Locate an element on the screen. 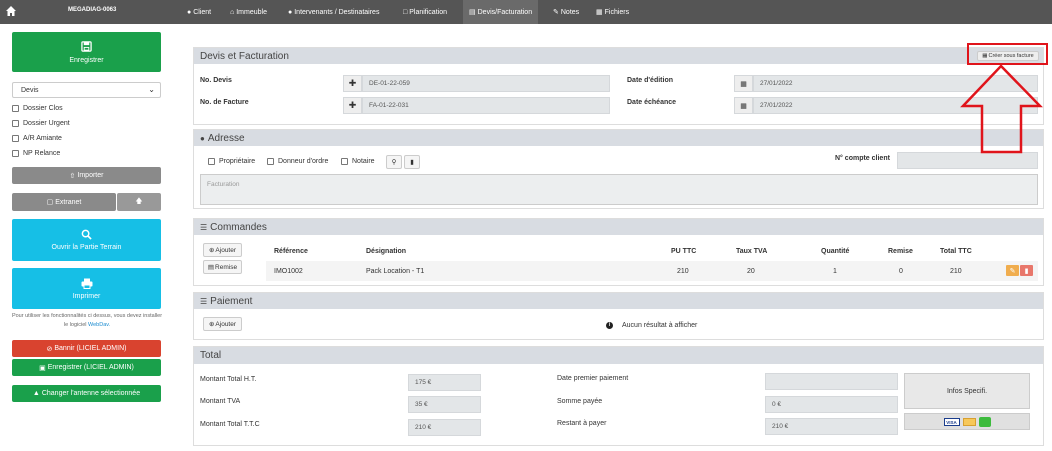  pencil-icon: ✎ is located at coordinates (1012, 271).